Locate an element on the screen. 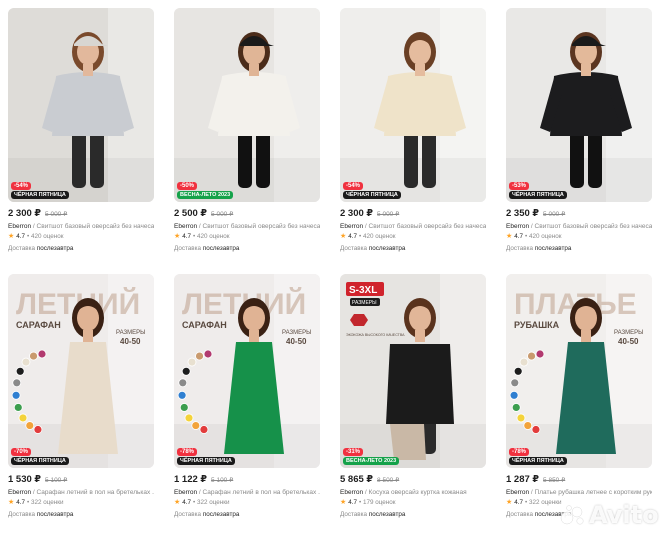 The height and width of the screenshot is (540, 664). product-title: Eberron / Косуха оверсайз куртка кожаная is located at coordinates (413, 492).